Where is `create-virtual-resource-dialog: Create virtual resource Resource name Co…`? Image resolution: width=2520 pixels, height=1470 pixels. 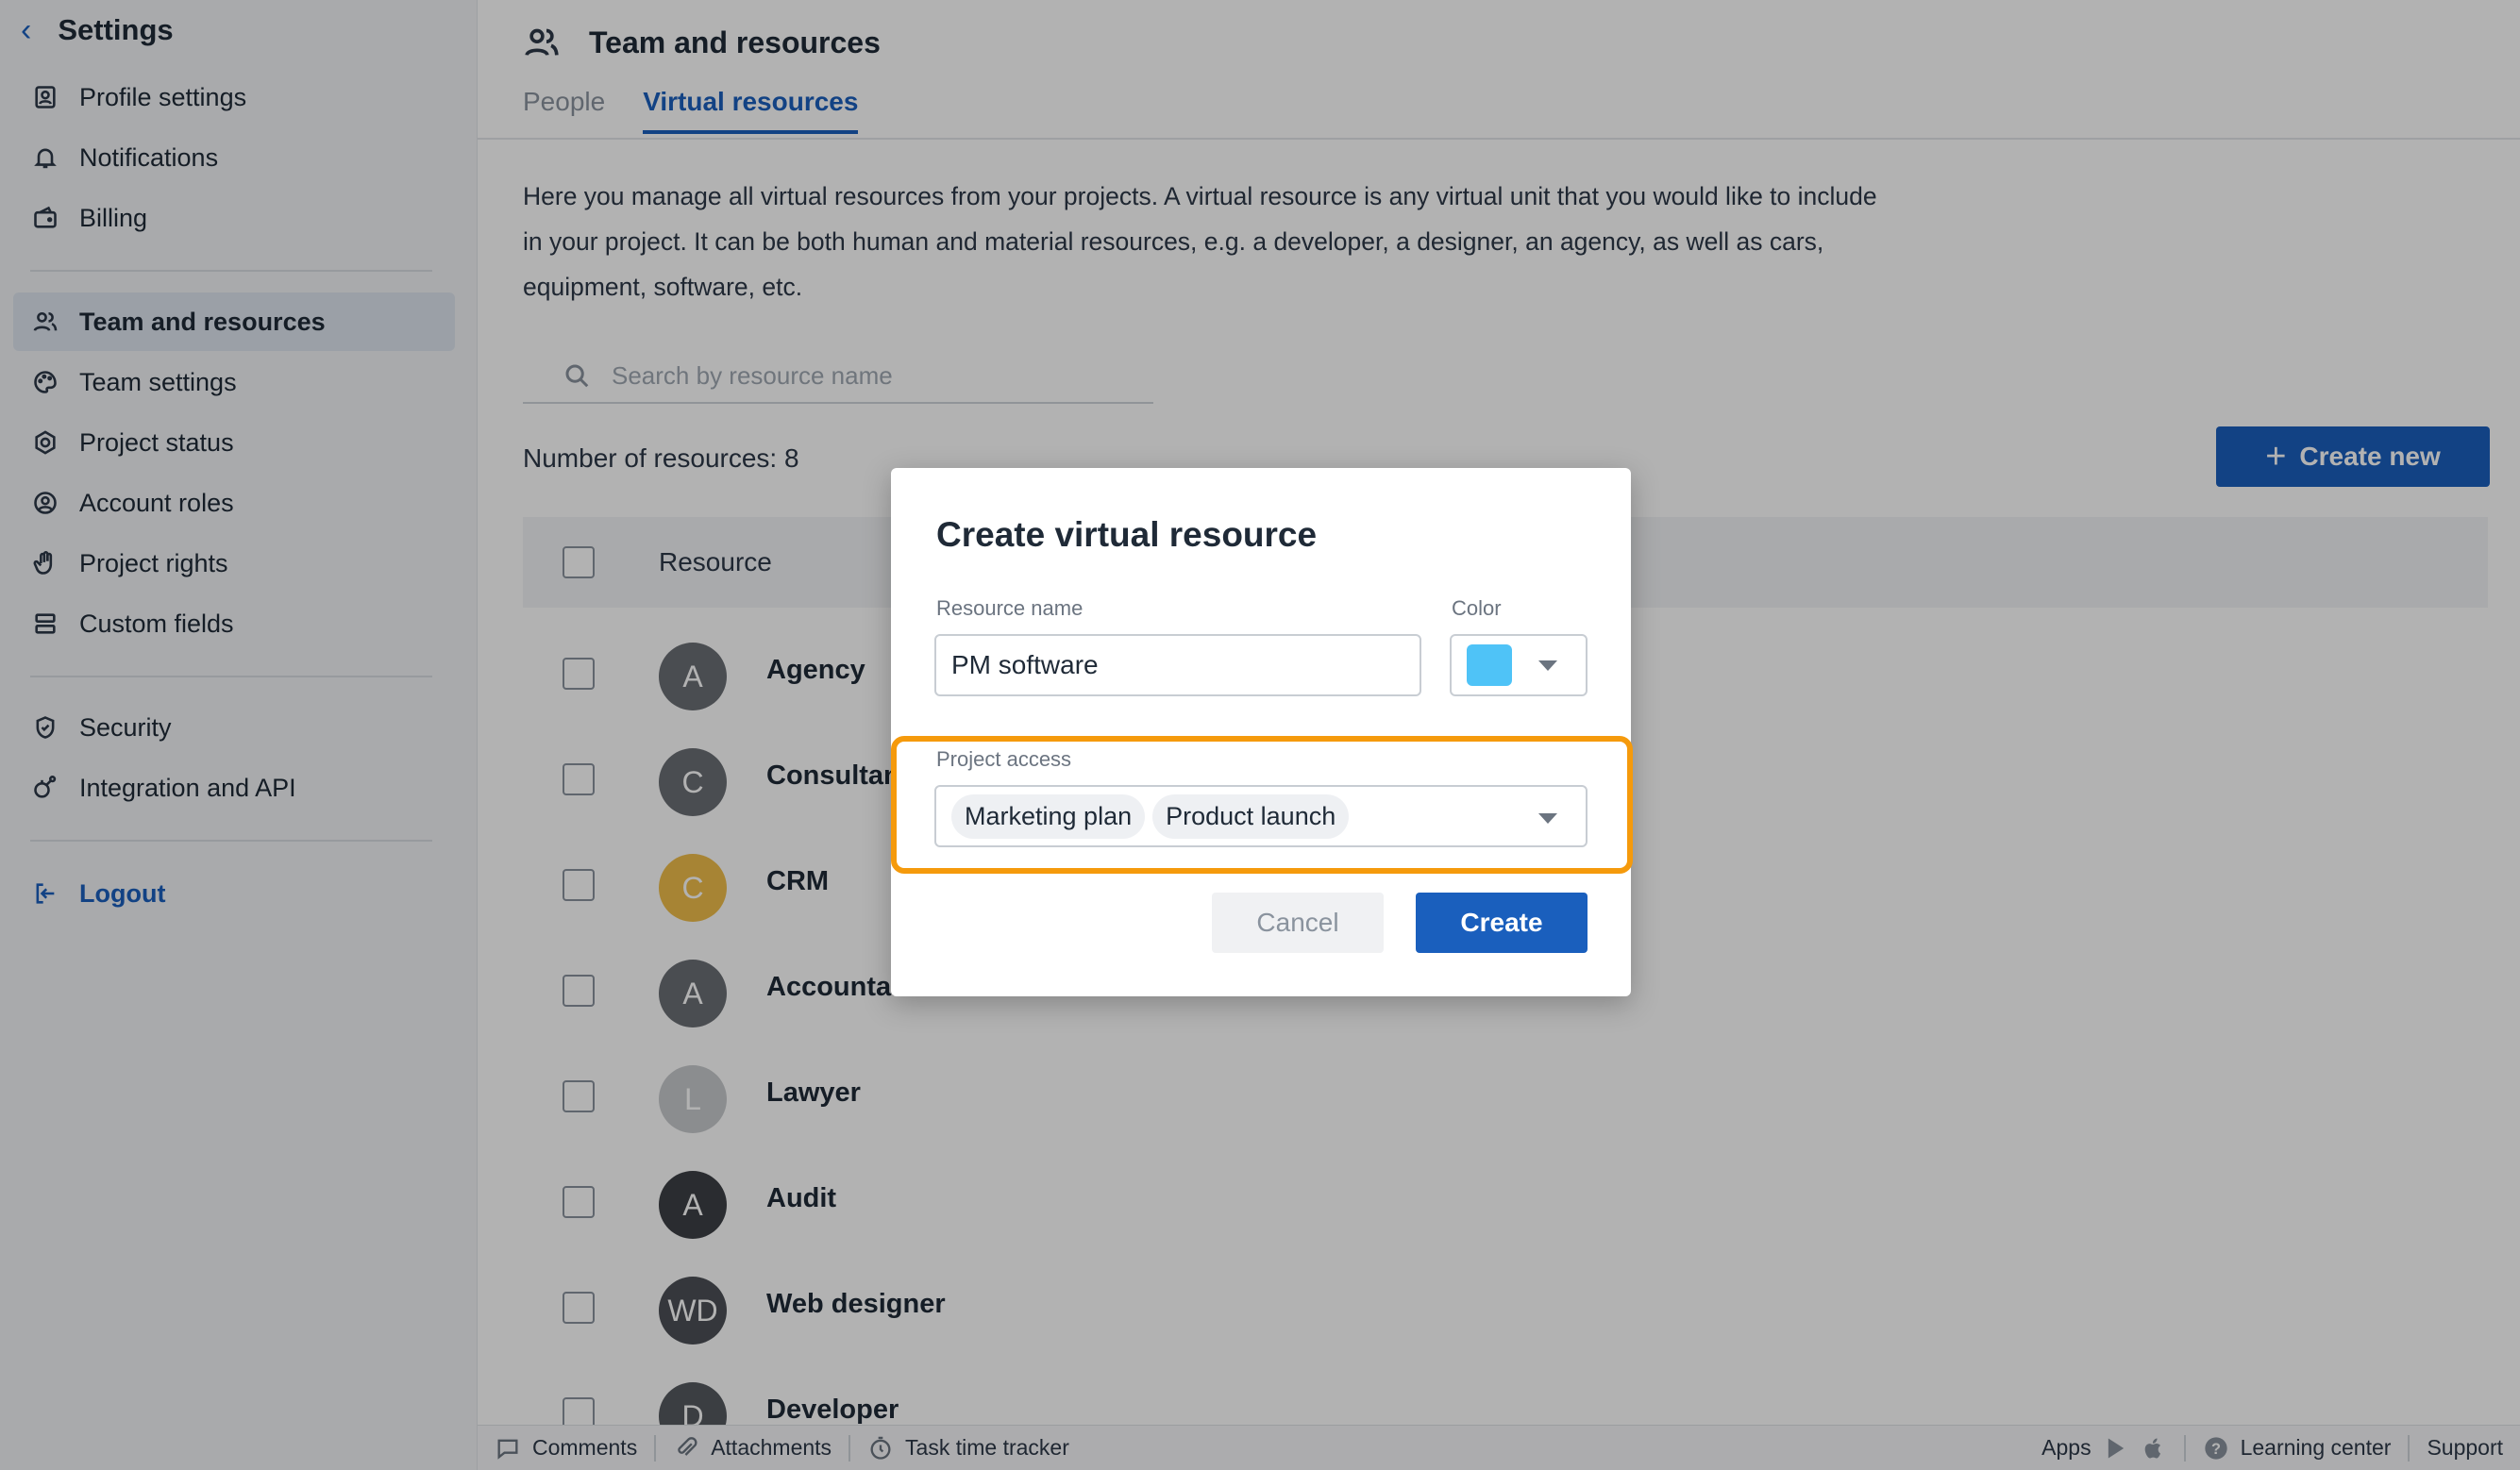 create-virtual-resource-dialog: Create virtual resource Resource name Co… is located at coordinates (1262, 732).